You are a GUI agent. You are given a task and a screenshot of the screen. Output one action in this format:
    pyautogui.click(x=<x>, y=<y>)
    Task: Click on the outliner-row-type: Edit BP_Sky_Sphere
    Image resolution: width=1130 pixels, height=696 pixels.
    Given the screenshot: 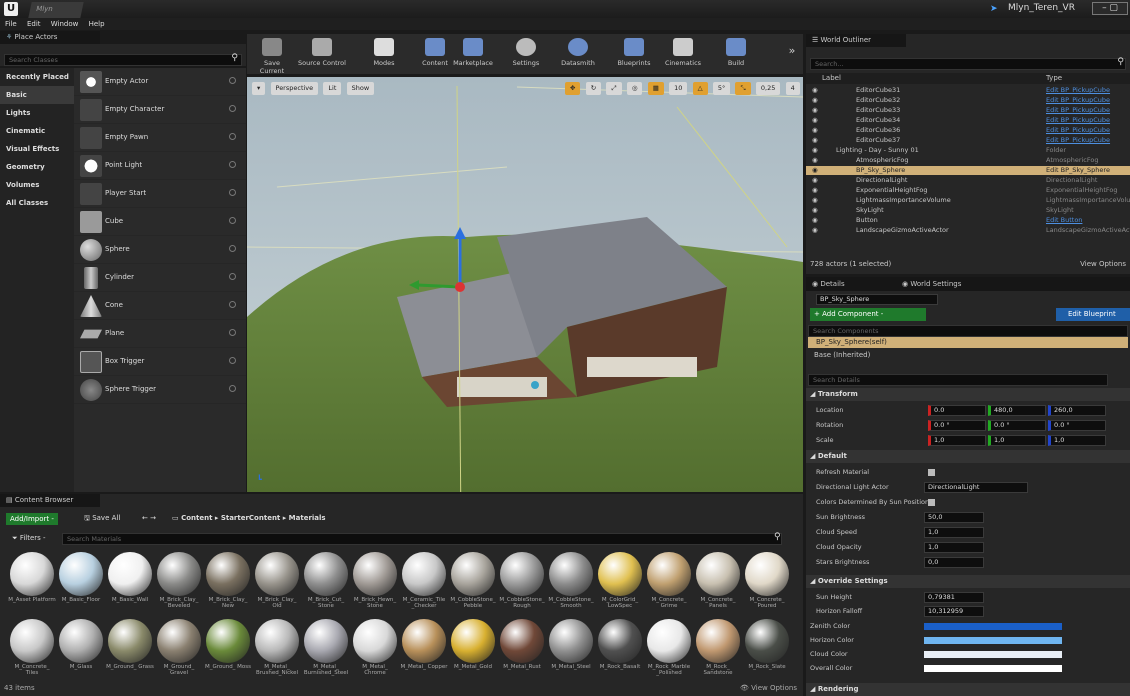 What is the action you would take?
    pyautogui.click(x=1078, y=170)
    